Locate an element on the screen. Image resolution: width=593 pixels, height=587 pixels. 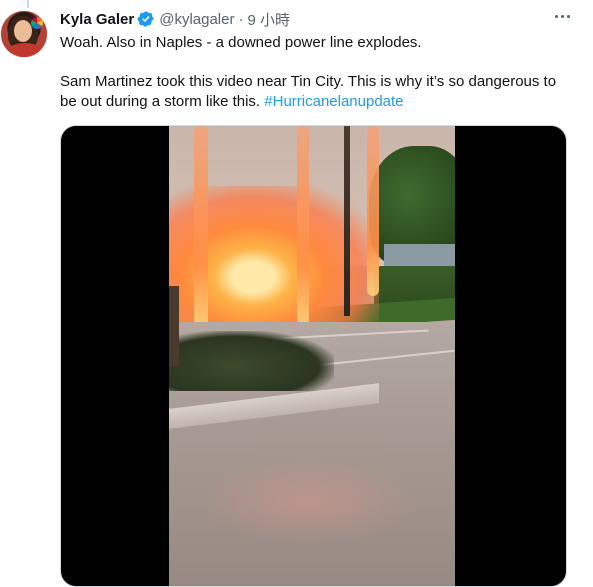
video-palm-debris is located at coordinates (251, 361).